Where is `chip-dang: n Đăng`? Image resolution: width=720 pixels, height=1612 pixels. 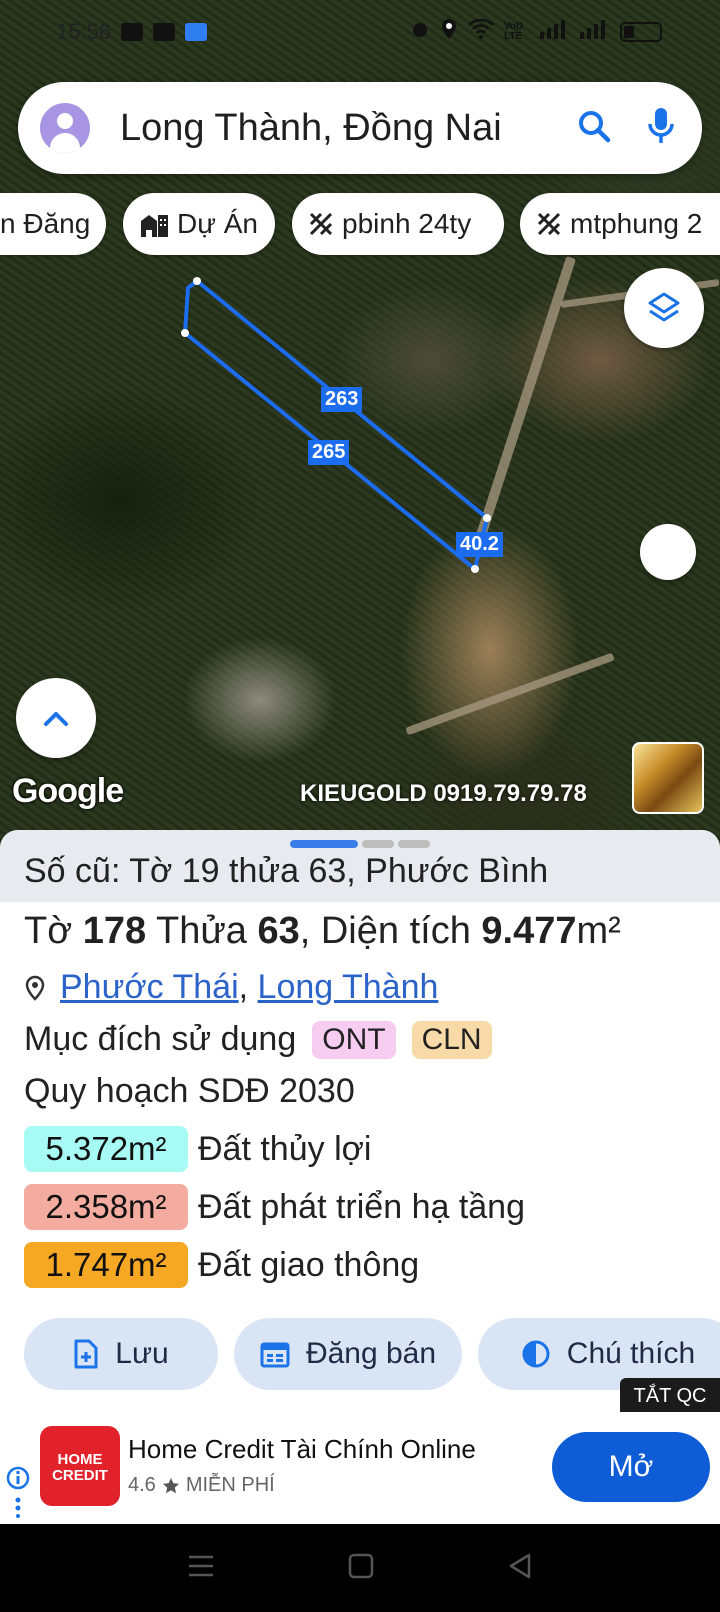
chip-dang: n Đăng is located at coordinates (53, 224).